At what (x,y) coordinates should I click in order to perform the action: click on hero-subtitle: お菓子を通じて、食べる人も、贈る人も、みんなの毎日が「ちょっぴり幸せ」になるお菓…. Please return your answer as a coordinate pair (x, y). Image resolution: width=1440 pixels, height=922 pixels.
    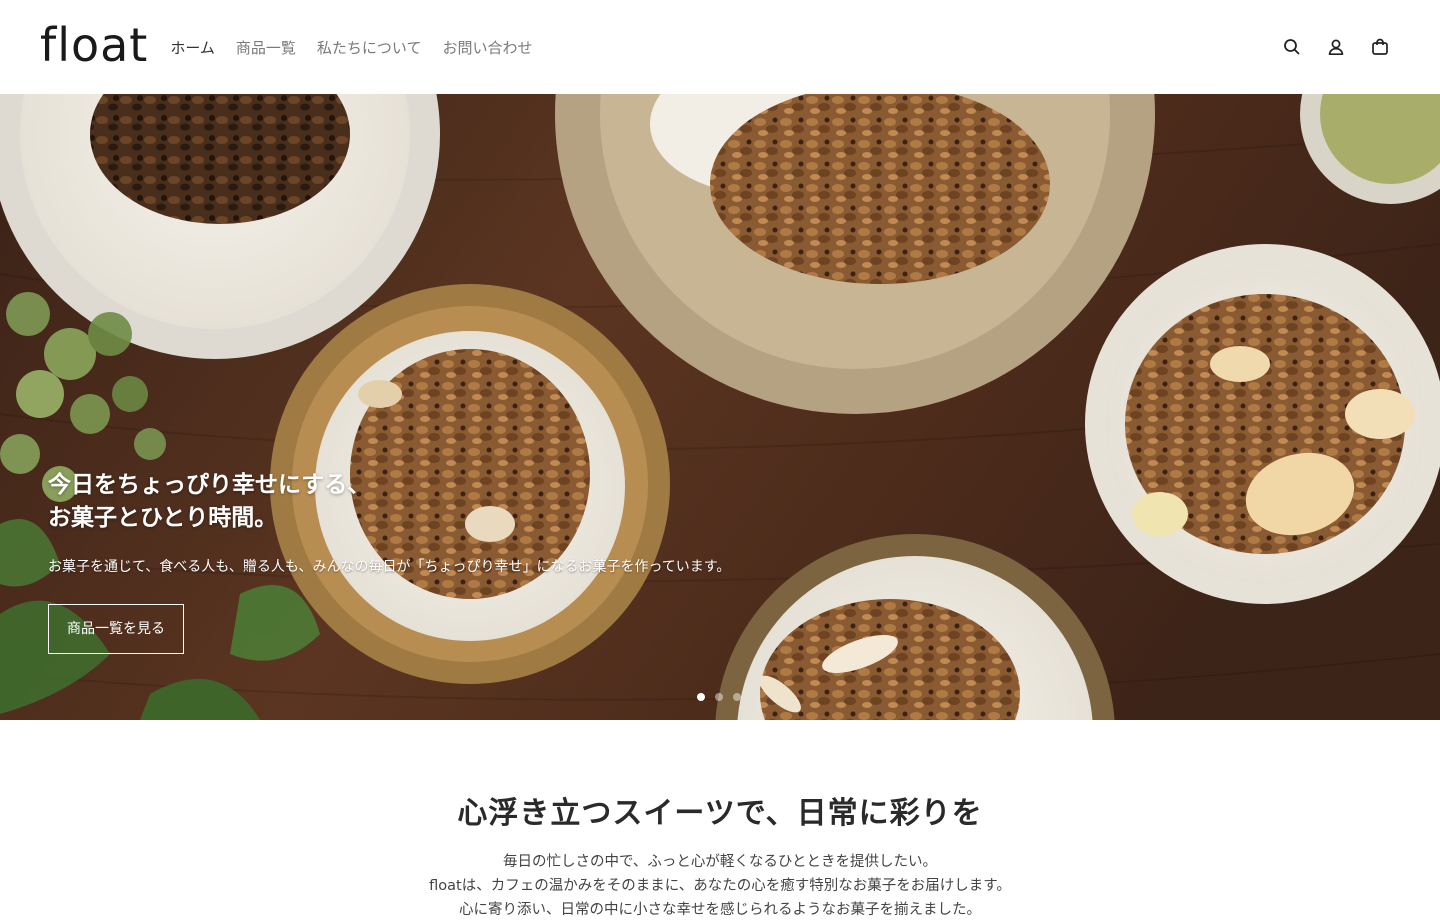
    Looking at the image, I should click on (389, 567).